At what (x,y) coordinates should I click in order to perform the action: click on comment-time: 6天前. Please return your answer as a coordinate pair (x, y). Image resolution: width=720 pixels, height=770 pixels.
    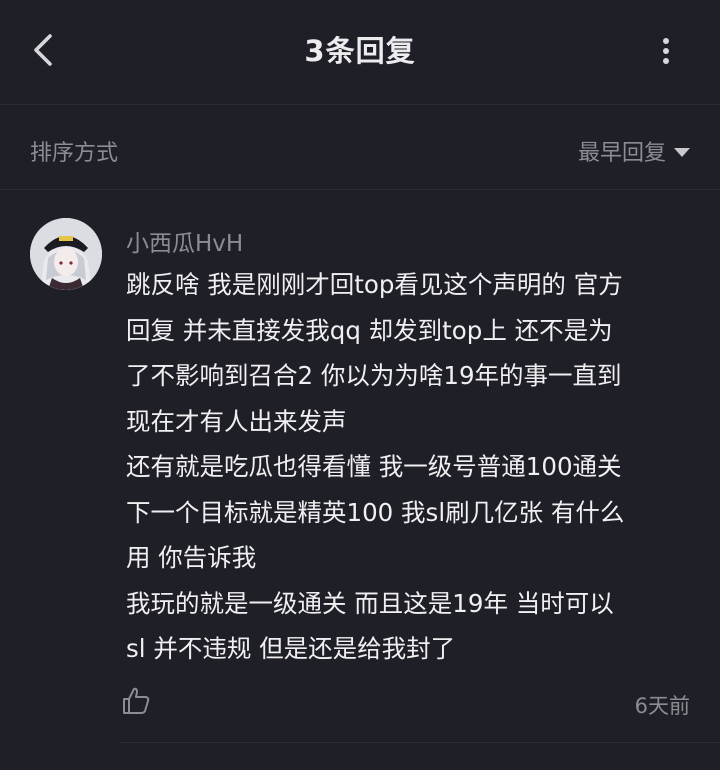
    Looking at the image, I should click on (662, 706).